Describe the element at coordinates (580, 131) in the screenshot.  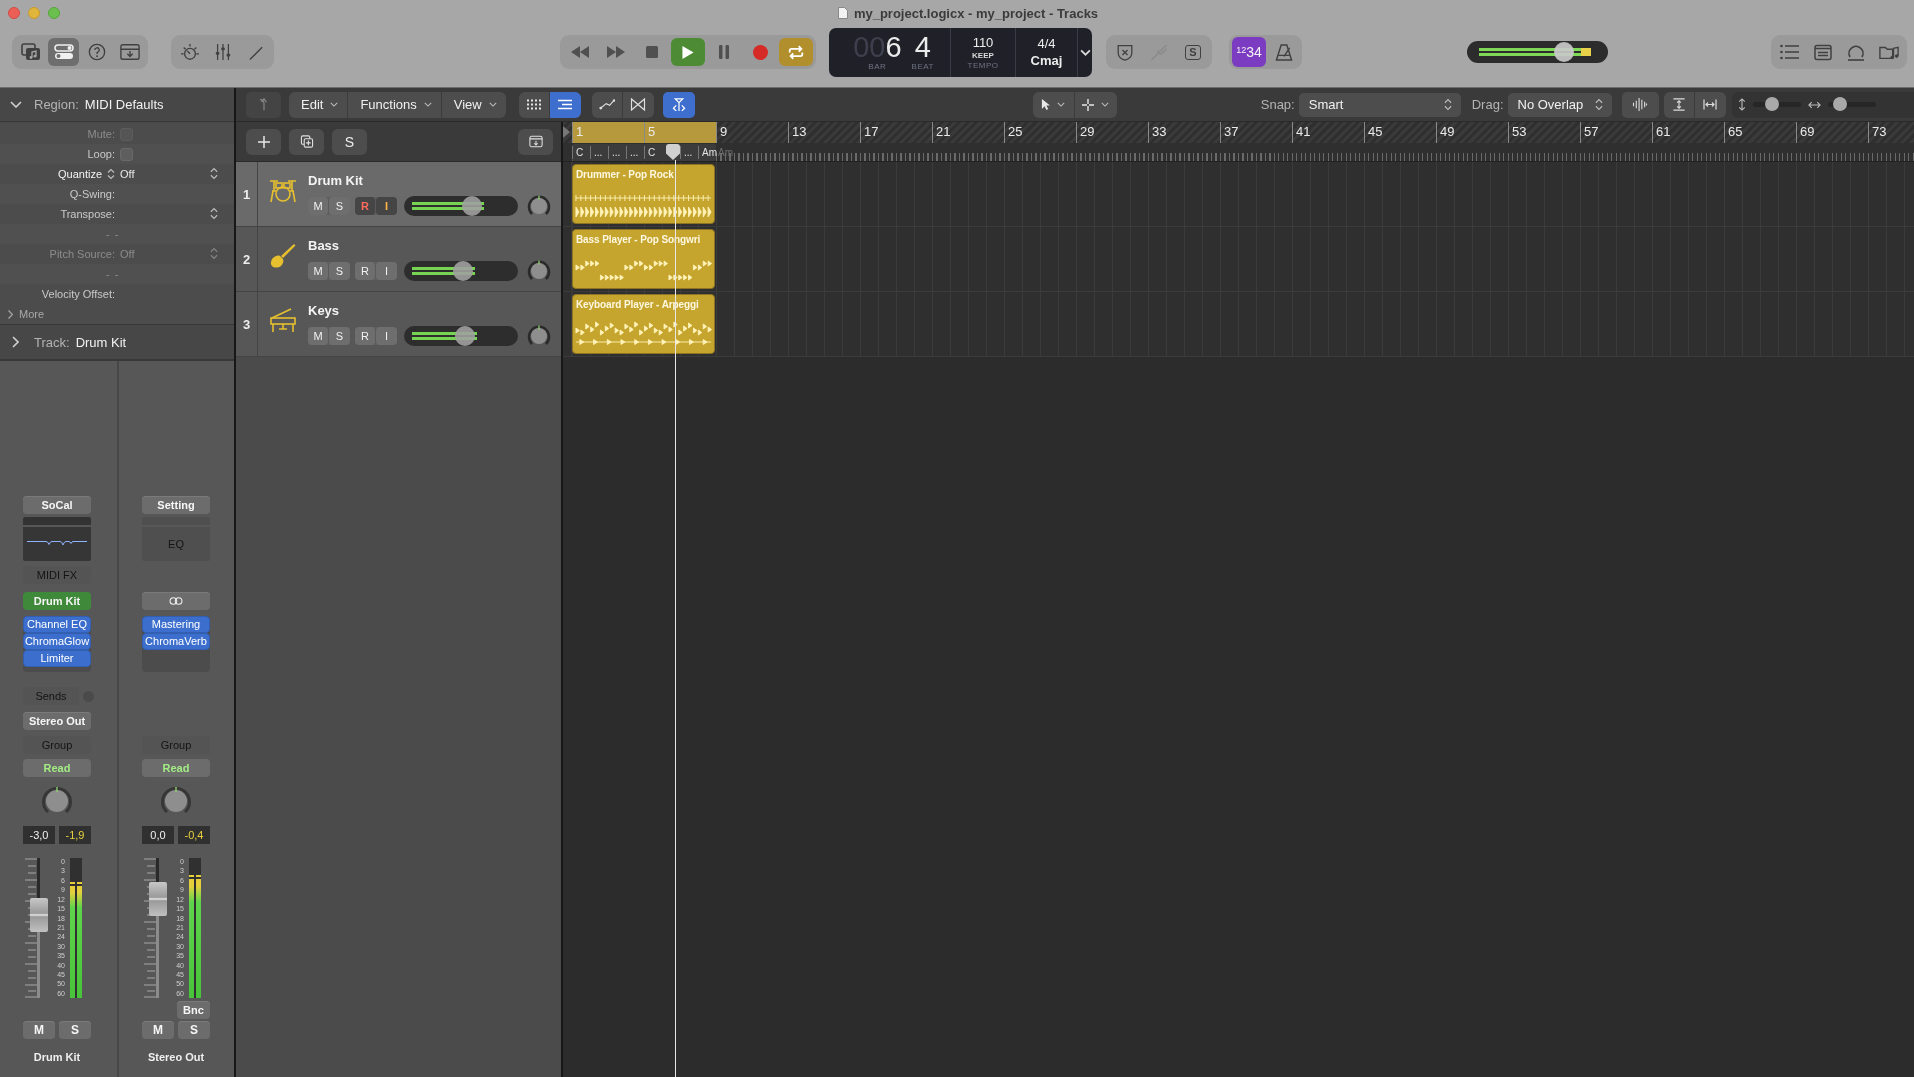
I see `bar-number: 1` at that location.